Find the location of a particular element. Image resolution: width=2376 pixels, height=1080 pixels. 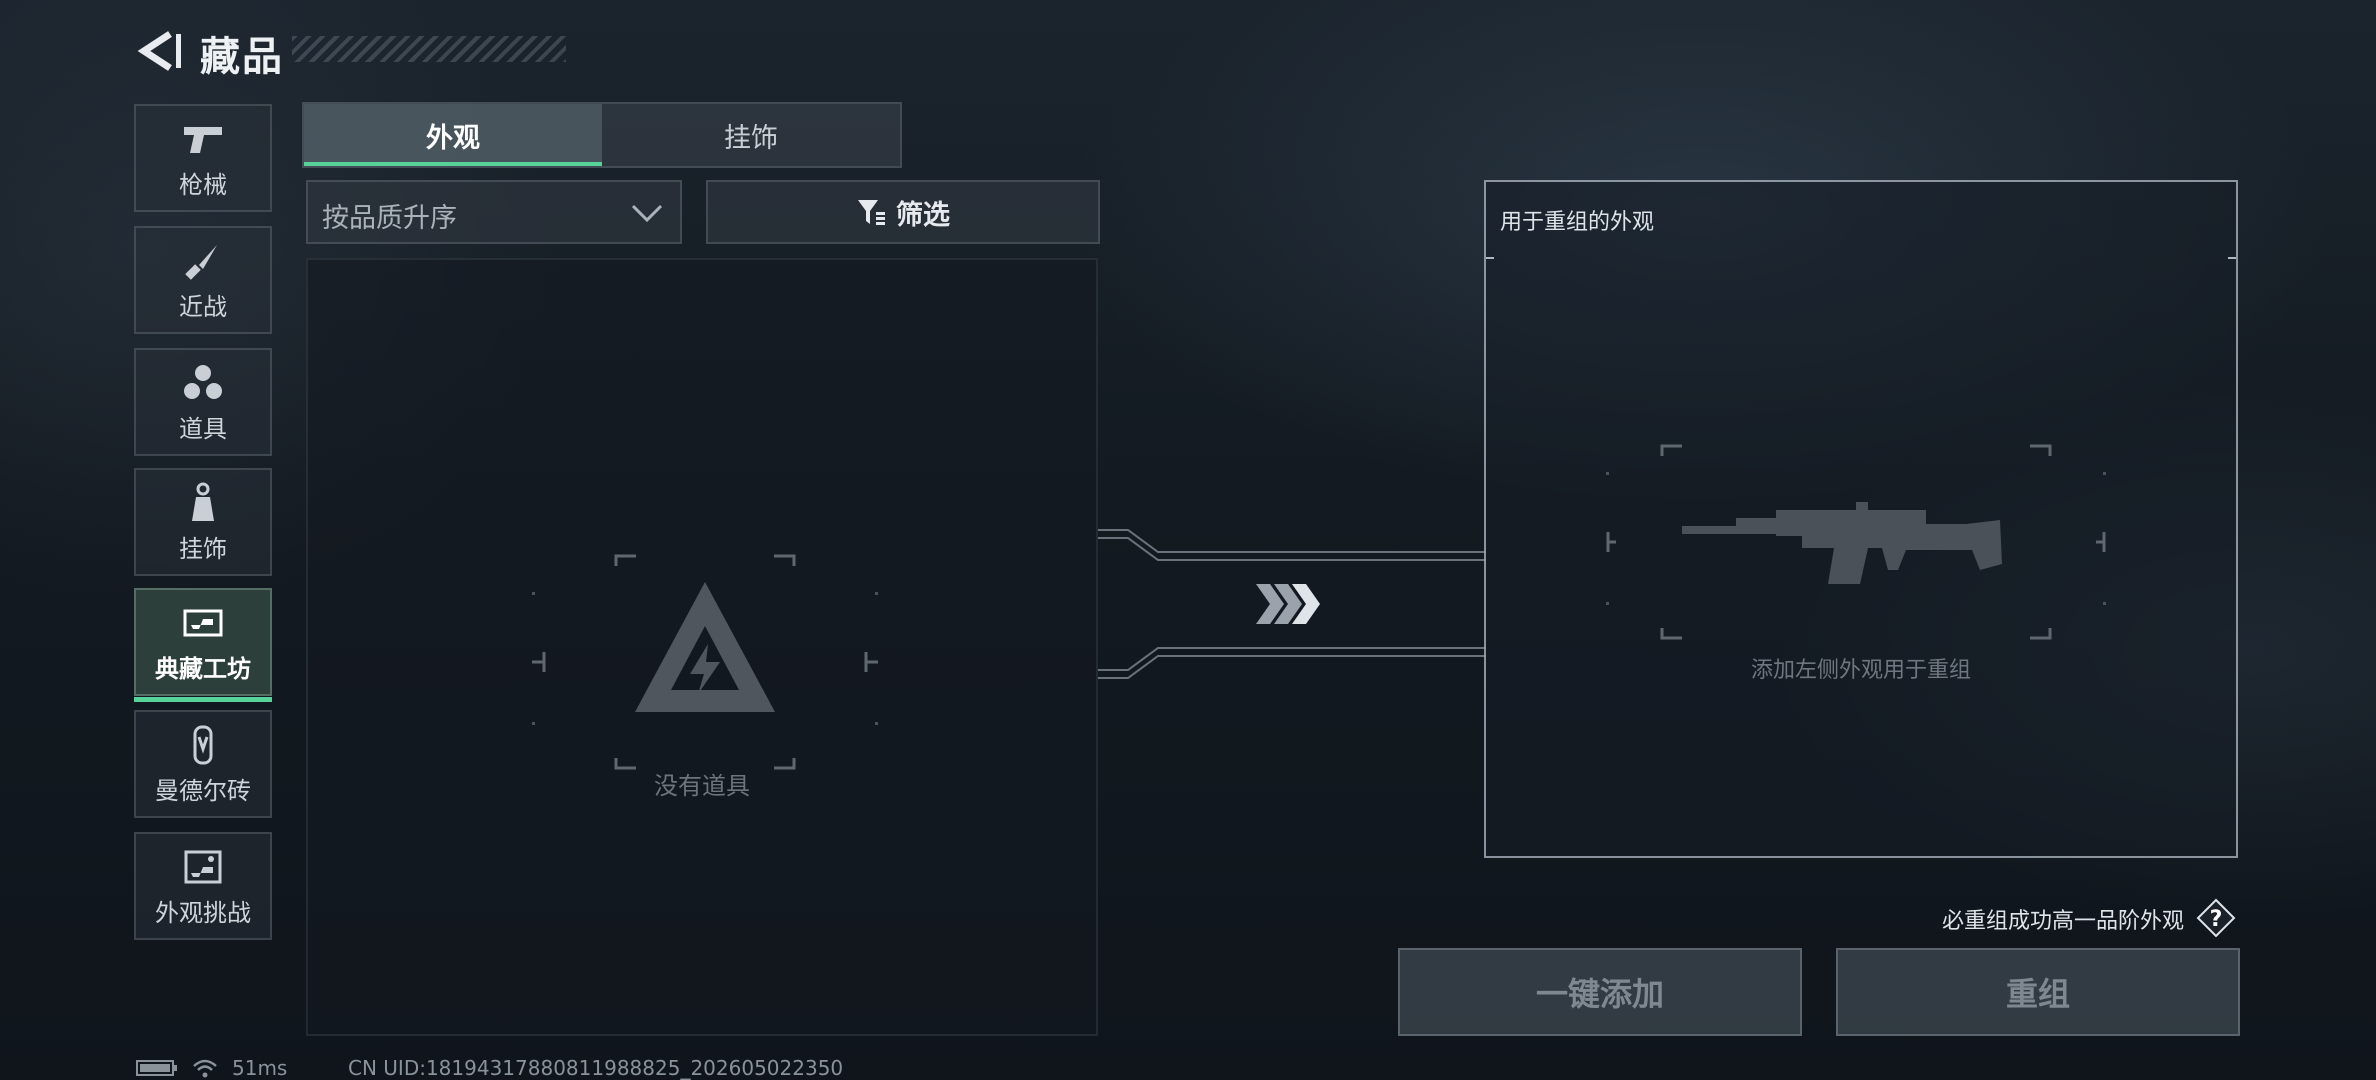

filter-button: 筛选 is located at coordinates (903, 212).